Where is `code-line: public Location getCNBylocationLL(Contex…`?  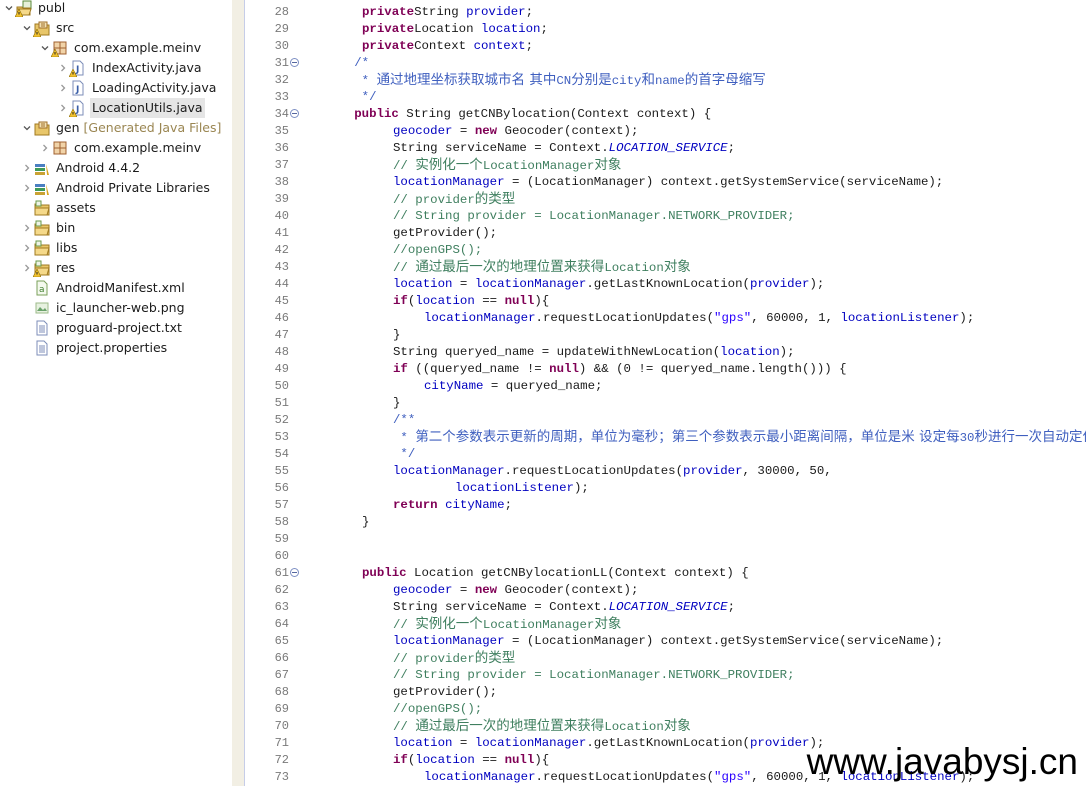
code-line: public Location getCNBylocationLL(Contex… is located at coordinates (555, 573).